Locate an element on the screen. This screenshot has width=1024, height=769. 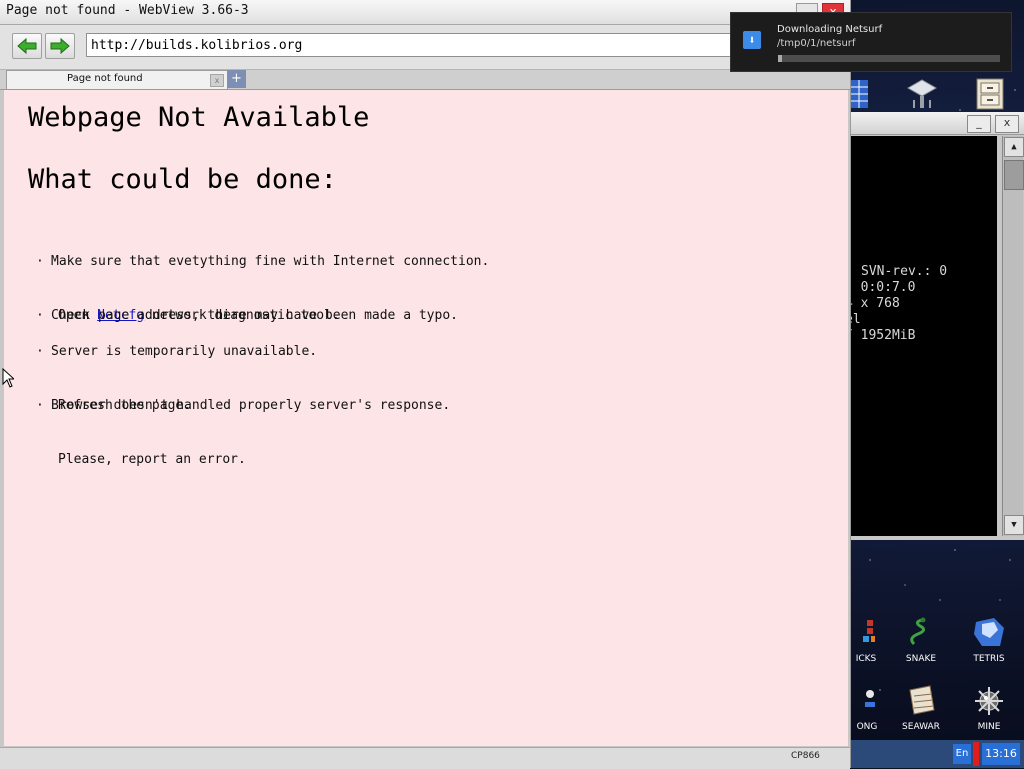
terminal-minimize-button: _ is located at coordinates (979, 124).